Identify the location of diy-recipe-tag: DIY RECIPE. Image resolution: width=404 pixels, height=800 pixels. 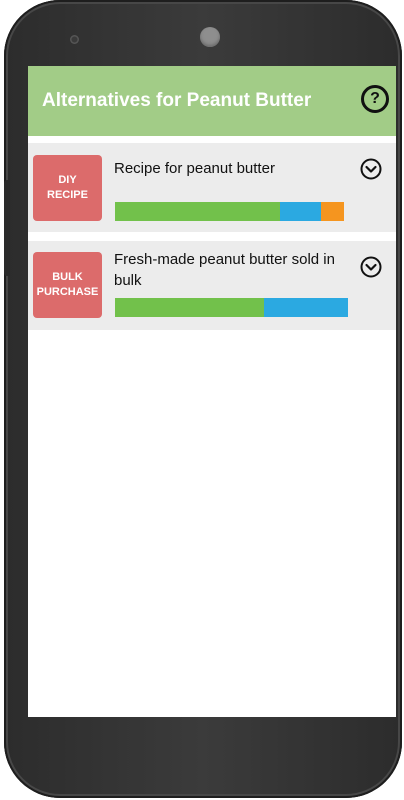
(67, 188).